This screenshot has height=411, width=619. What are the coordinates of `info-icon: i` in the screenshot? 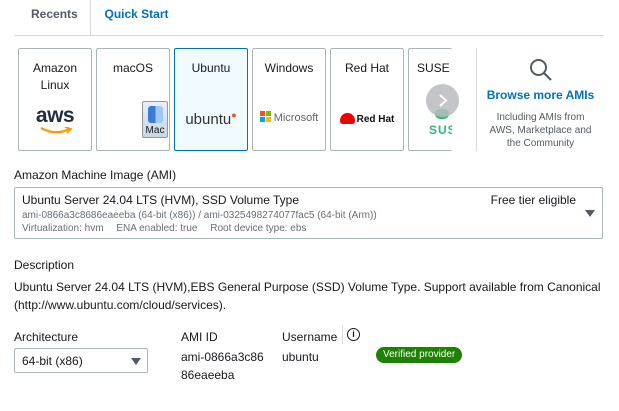 It's located at (353, 334).